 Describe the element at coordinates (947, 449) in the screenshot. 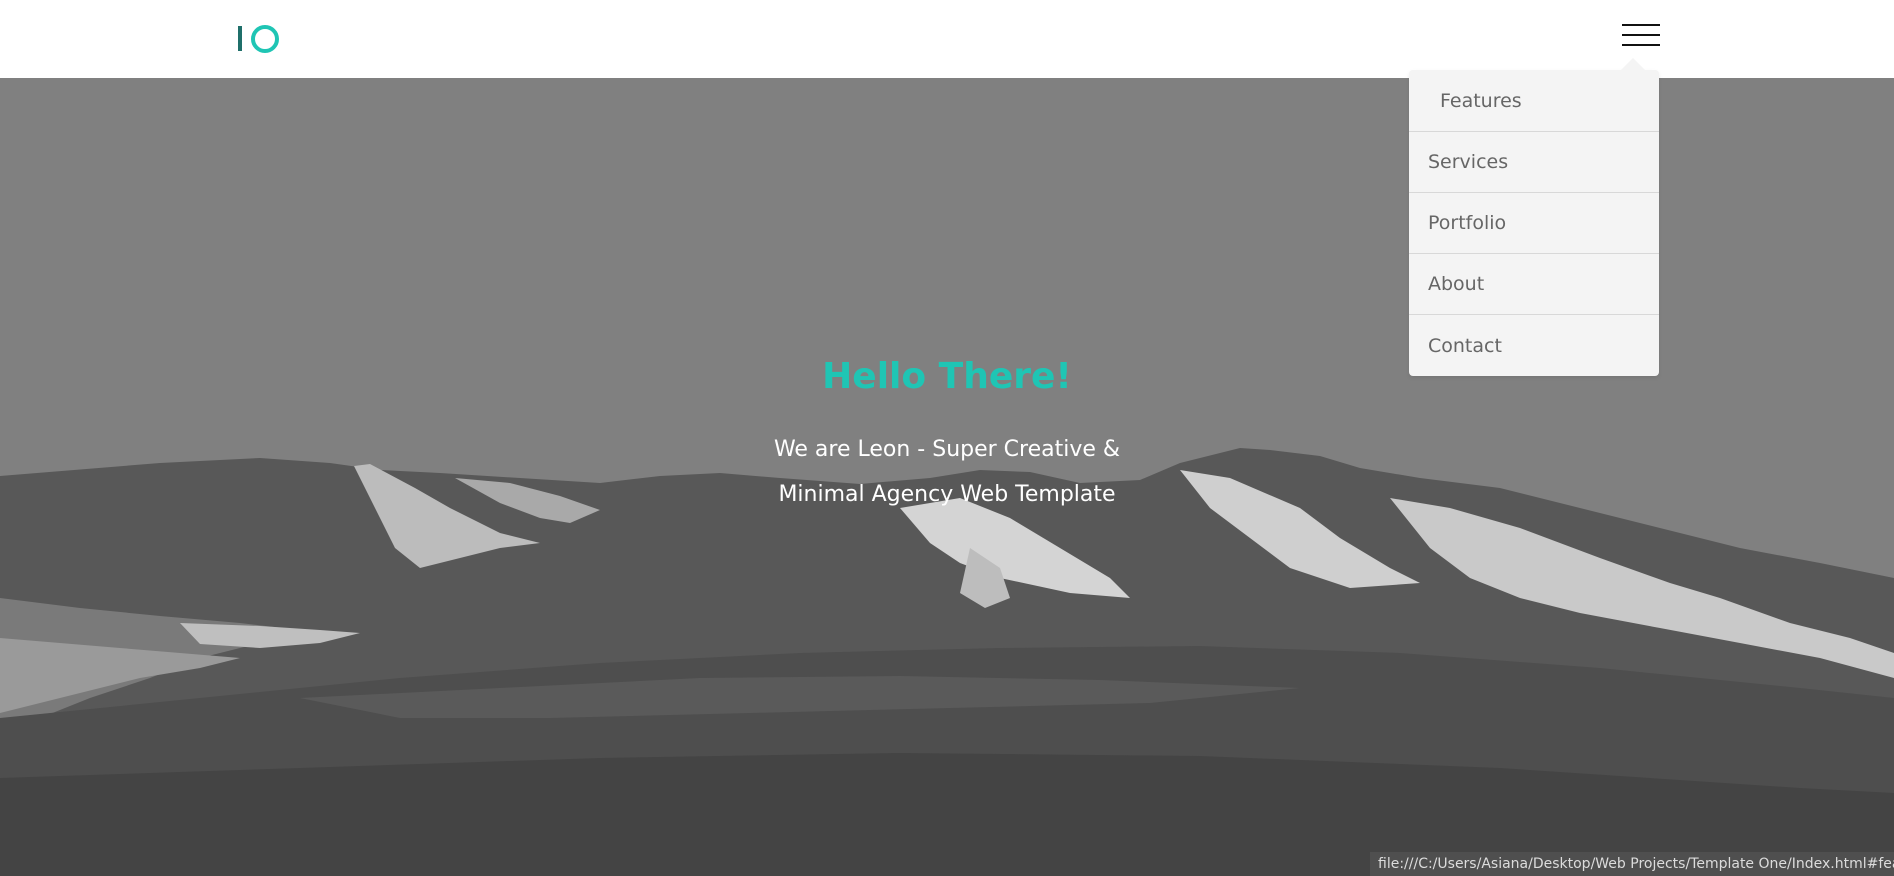

I see `hero-subtitle-line: We are Leon - Super Creative &` at that location.